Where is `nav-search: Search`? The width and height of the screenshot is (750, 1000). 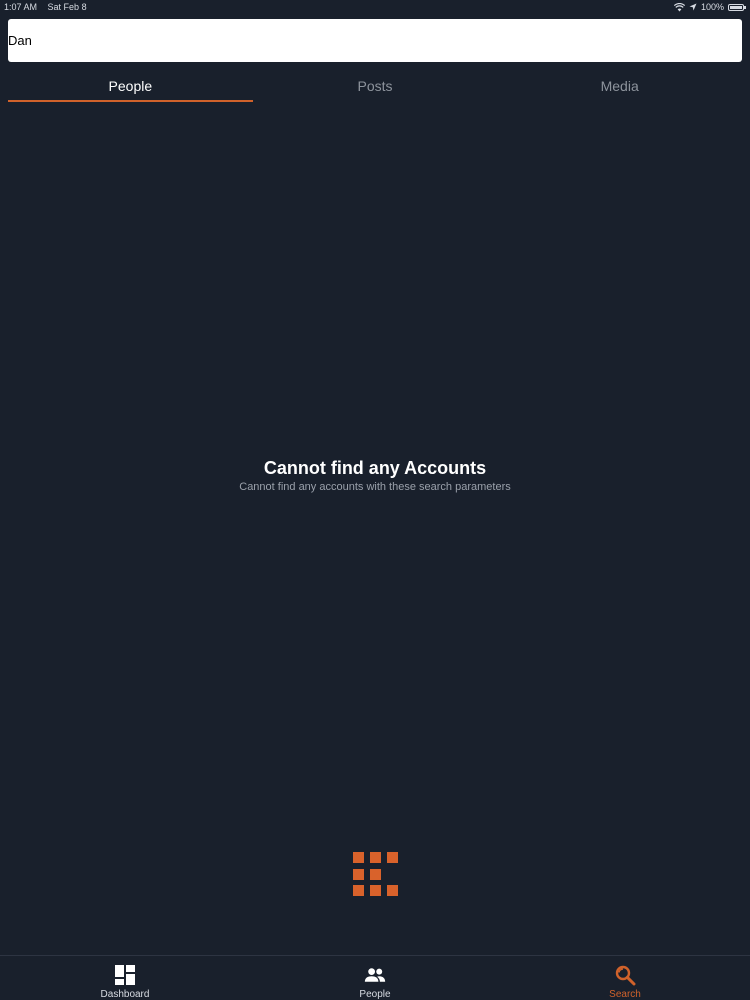 nav-search: Search is located at coordinates (625, 978).